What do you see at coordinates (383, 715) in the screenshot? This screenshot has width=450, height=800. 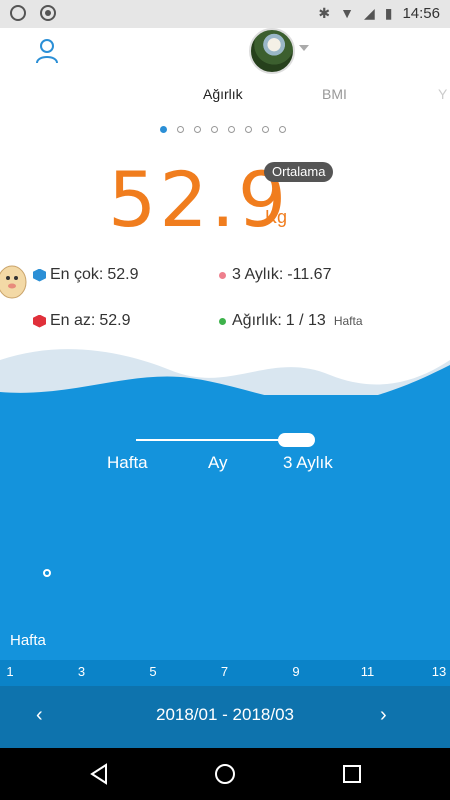 I see `next-period-button: ›` at bounding box center [383, 715].